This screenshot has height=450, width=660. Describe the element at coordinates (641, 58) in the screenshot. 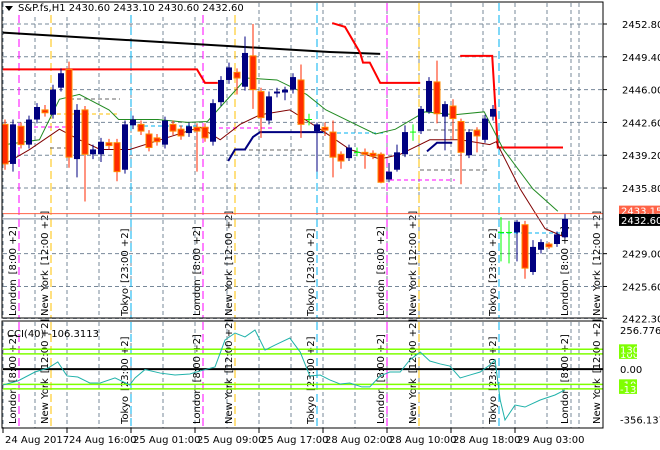

I see `price-label: 2449.40` at that location.